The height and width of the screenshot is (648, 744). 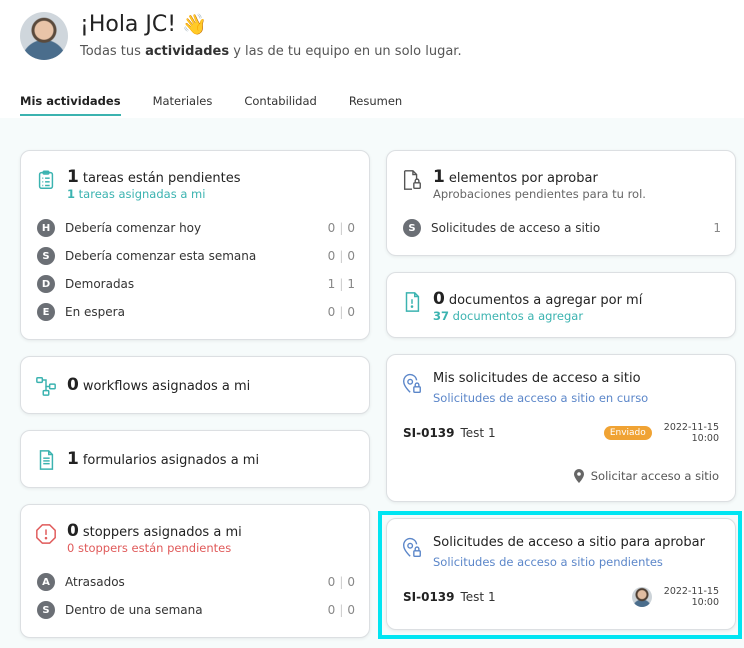 I want to click on tasks-sub-count: 1, so click(x=71, y=194).